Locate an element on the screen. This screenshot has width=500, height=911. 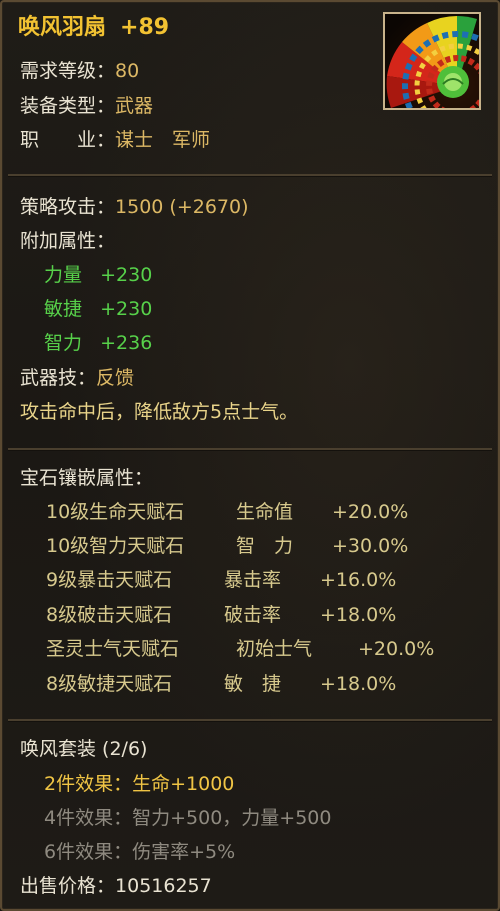
set-effect-inactive: 6件效果：伤害率+5% is located at coordinates (139, 852).